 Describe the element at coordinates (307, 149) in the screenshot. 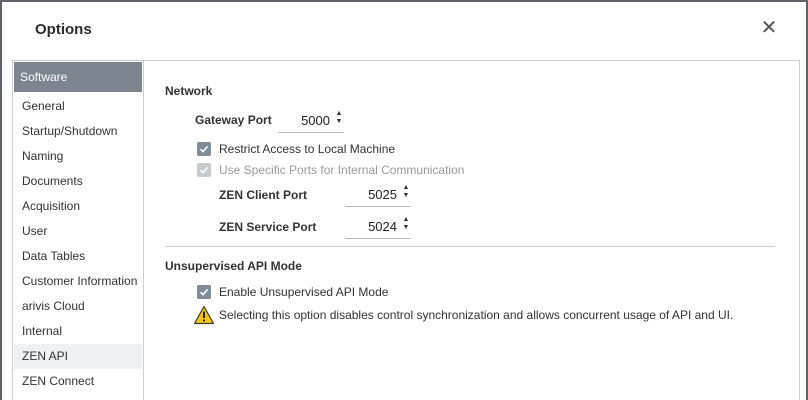

I see `restrict-access-label: Restrict Access to Local Machine` at that location.